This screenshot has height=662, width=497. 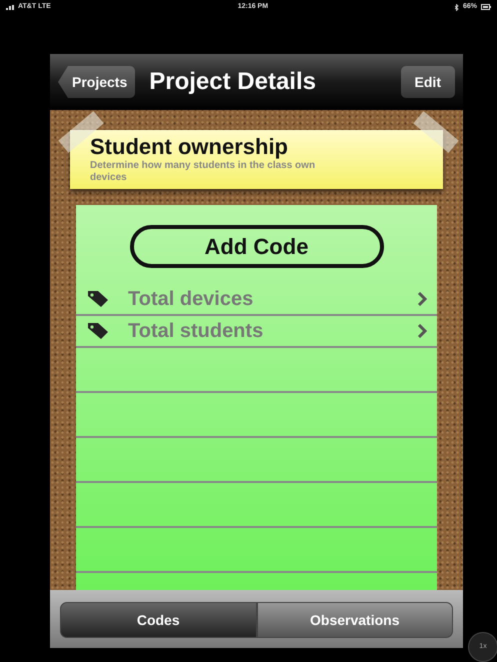 What do you see at coordinates (232, 82) in the screenshot?
I see `screen-title: Project Details` at bounding box center [232, 82].